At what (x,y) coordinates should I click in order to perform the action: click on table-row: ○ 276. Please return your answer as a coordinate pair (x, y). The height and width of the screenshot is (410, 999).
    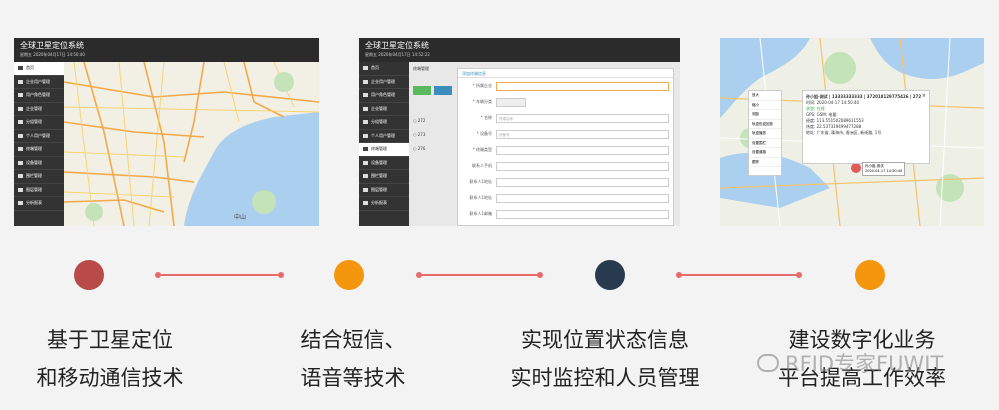
    Looking at the image, I should click on (419, 148).